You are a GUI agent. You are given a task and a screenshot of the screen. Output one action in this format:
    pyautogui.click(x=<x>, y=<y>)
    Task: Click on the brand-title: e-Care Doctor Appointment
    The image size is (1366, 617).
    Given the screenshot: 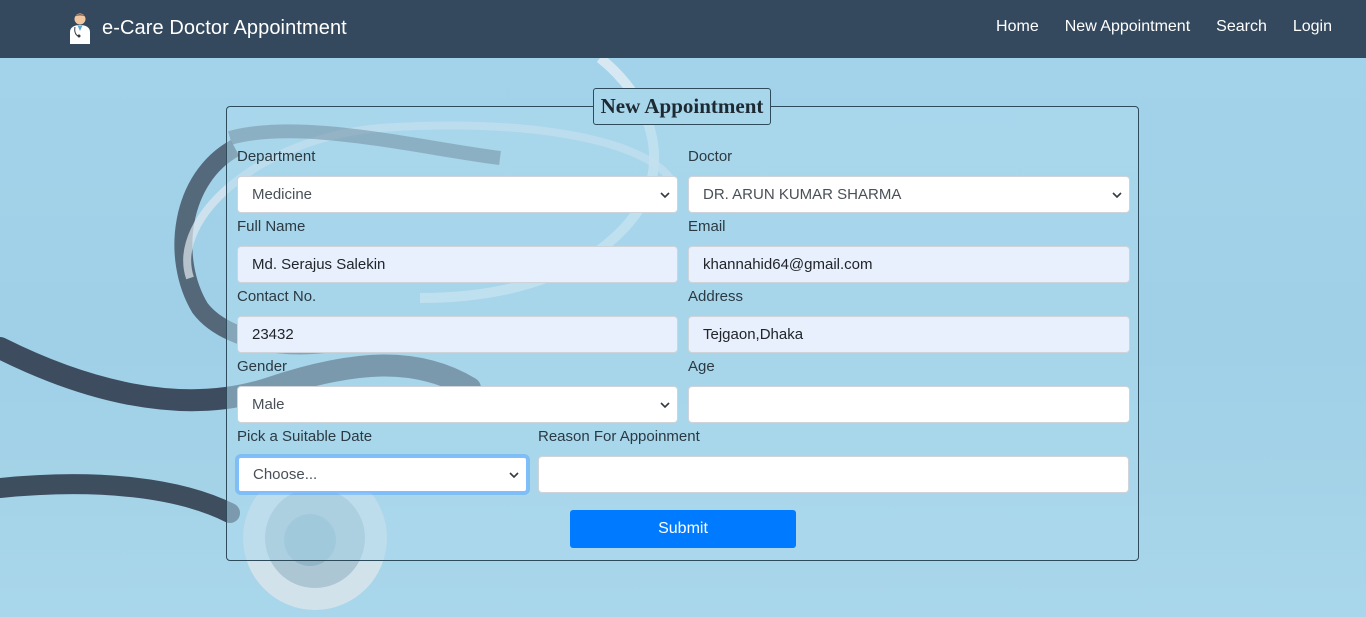 What is the action you would take?
    pyautogui.click(x=224, y=27)
    